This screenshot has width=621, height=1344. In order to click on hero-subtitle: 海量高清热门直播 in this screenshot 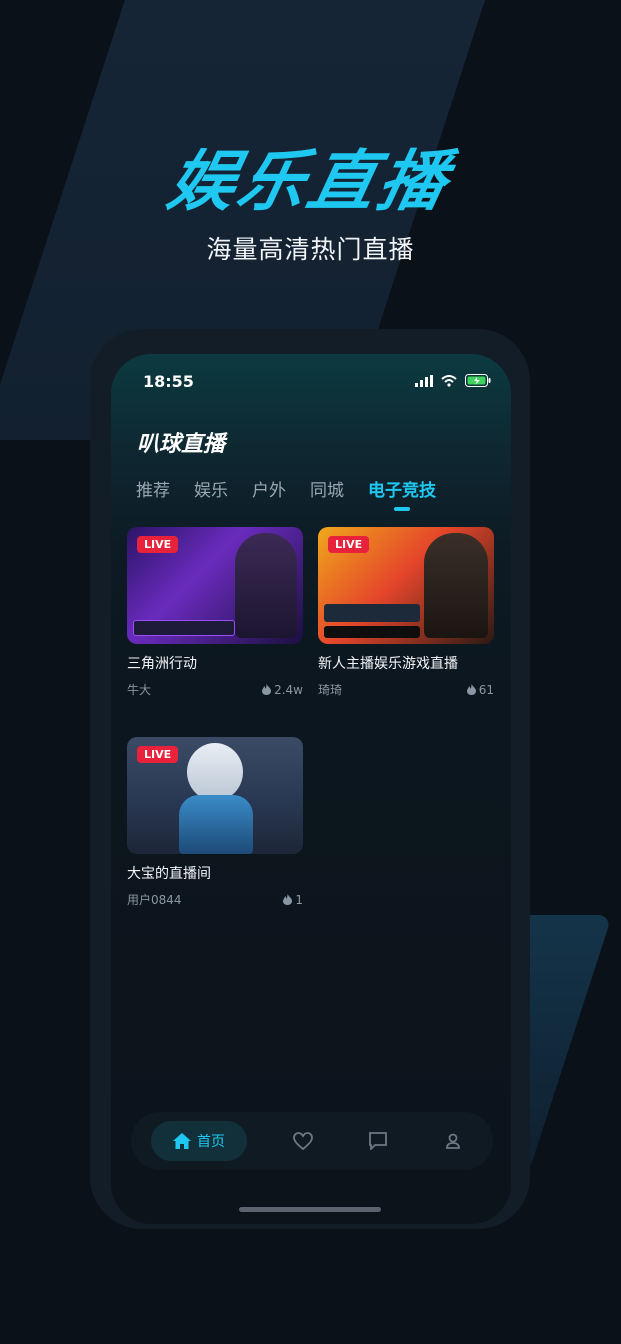, I will do `click(310, 249)`.